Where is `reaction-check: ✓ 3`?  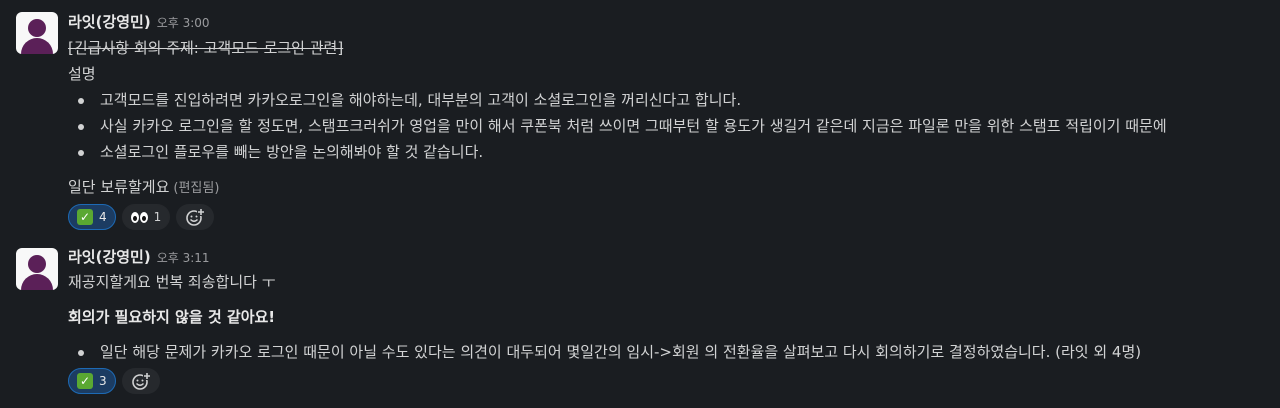
reaction-check: ✓ 3 is located at coordinates (92, 381).